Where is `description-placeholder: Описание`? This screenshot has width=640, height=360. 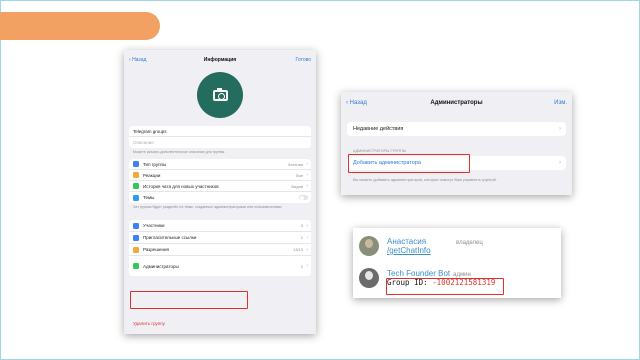 description-placeholder: Описание is located at coordinates (143, 142).